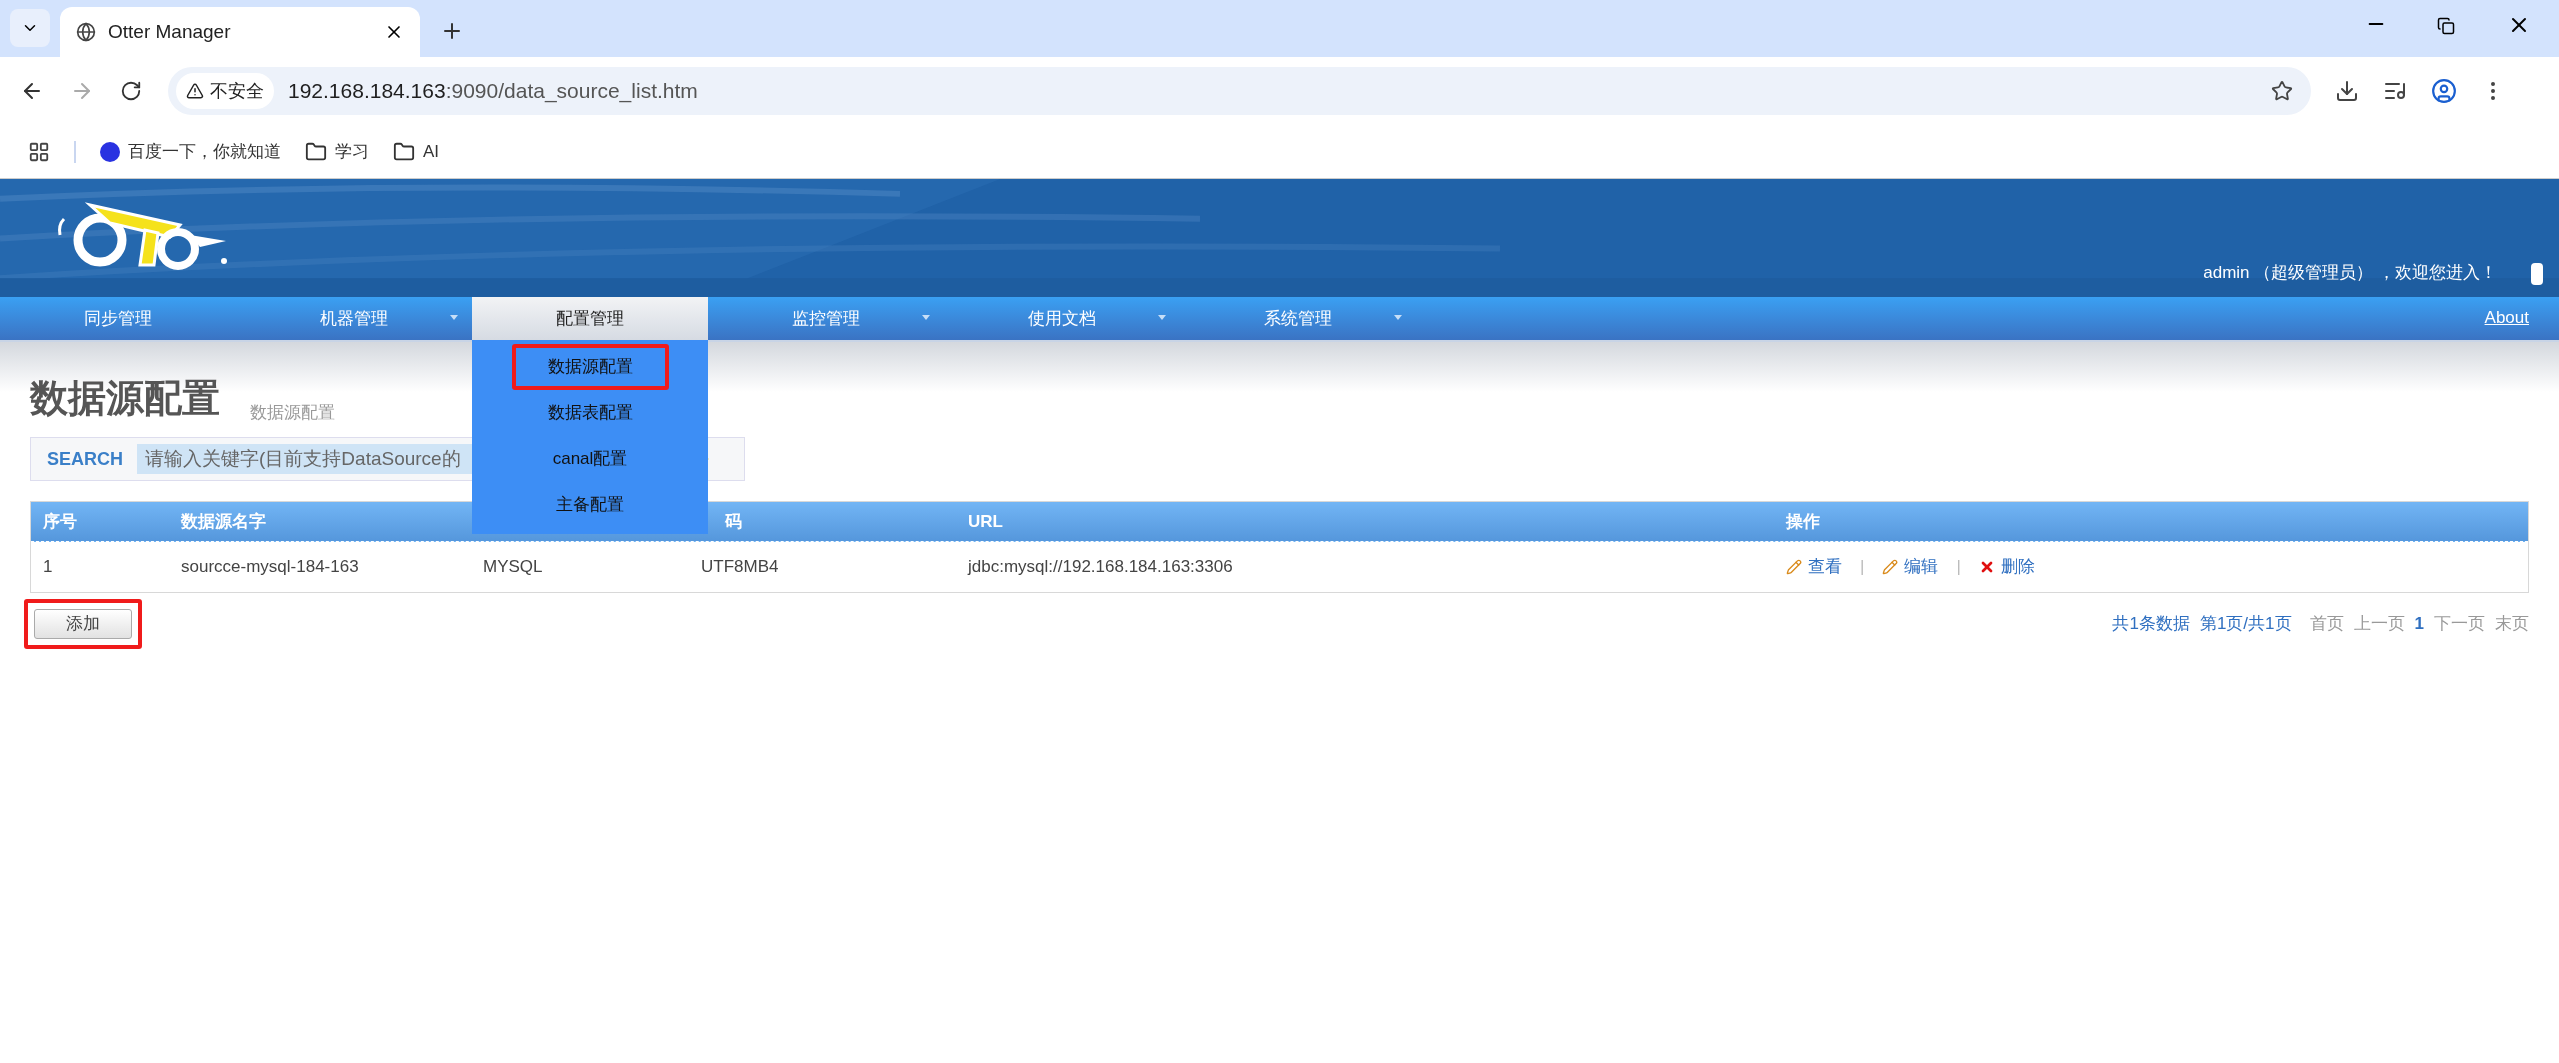  Describe the element at coordinates (416, 151) in the screenshot. I see `bookmark-item: AI` at that location.